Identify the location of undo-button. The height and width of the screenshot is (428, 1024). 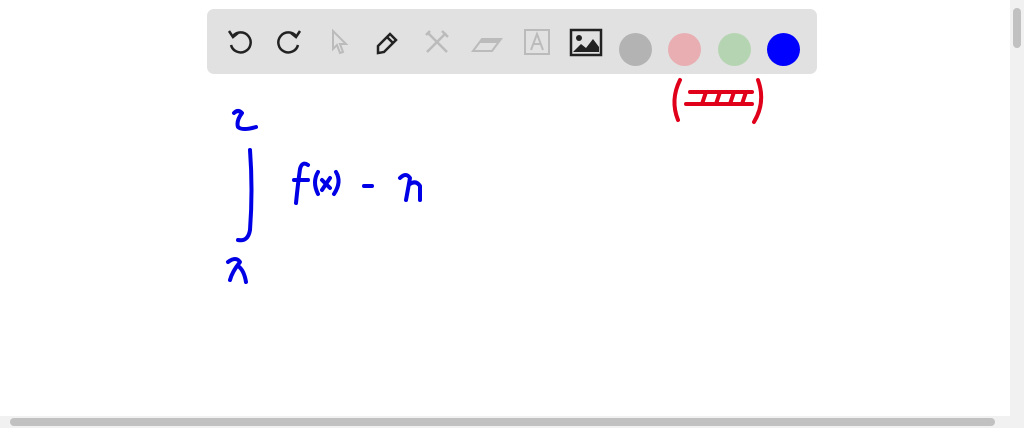
(240, 42).